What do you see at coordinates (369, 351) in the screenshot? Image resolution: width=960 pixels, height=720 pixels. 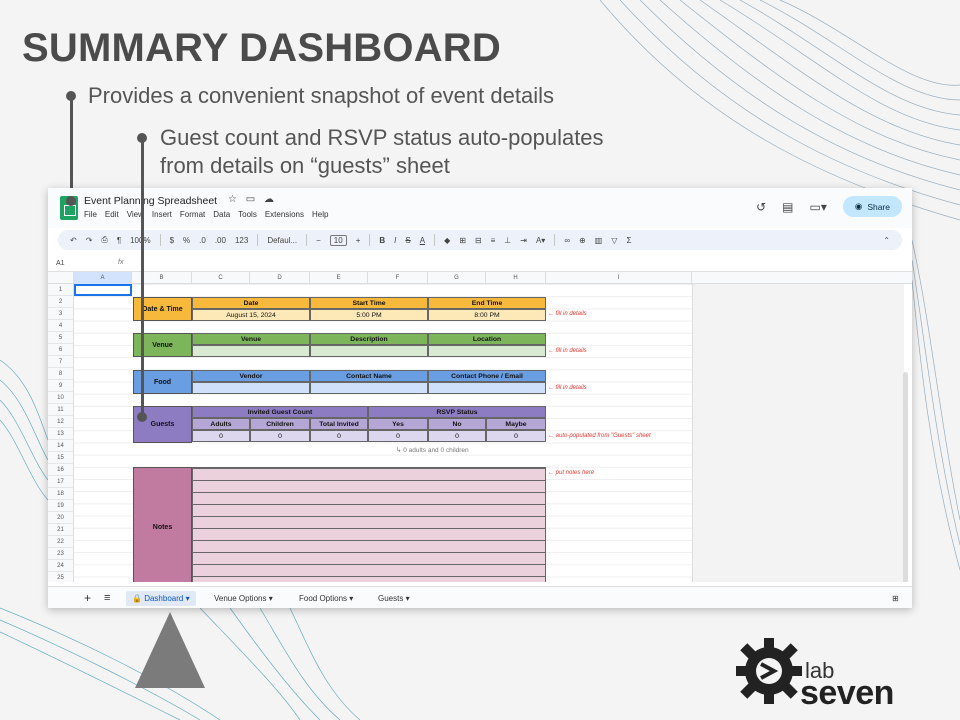 I see `venue-description-value` at bounding box center [369, 351].